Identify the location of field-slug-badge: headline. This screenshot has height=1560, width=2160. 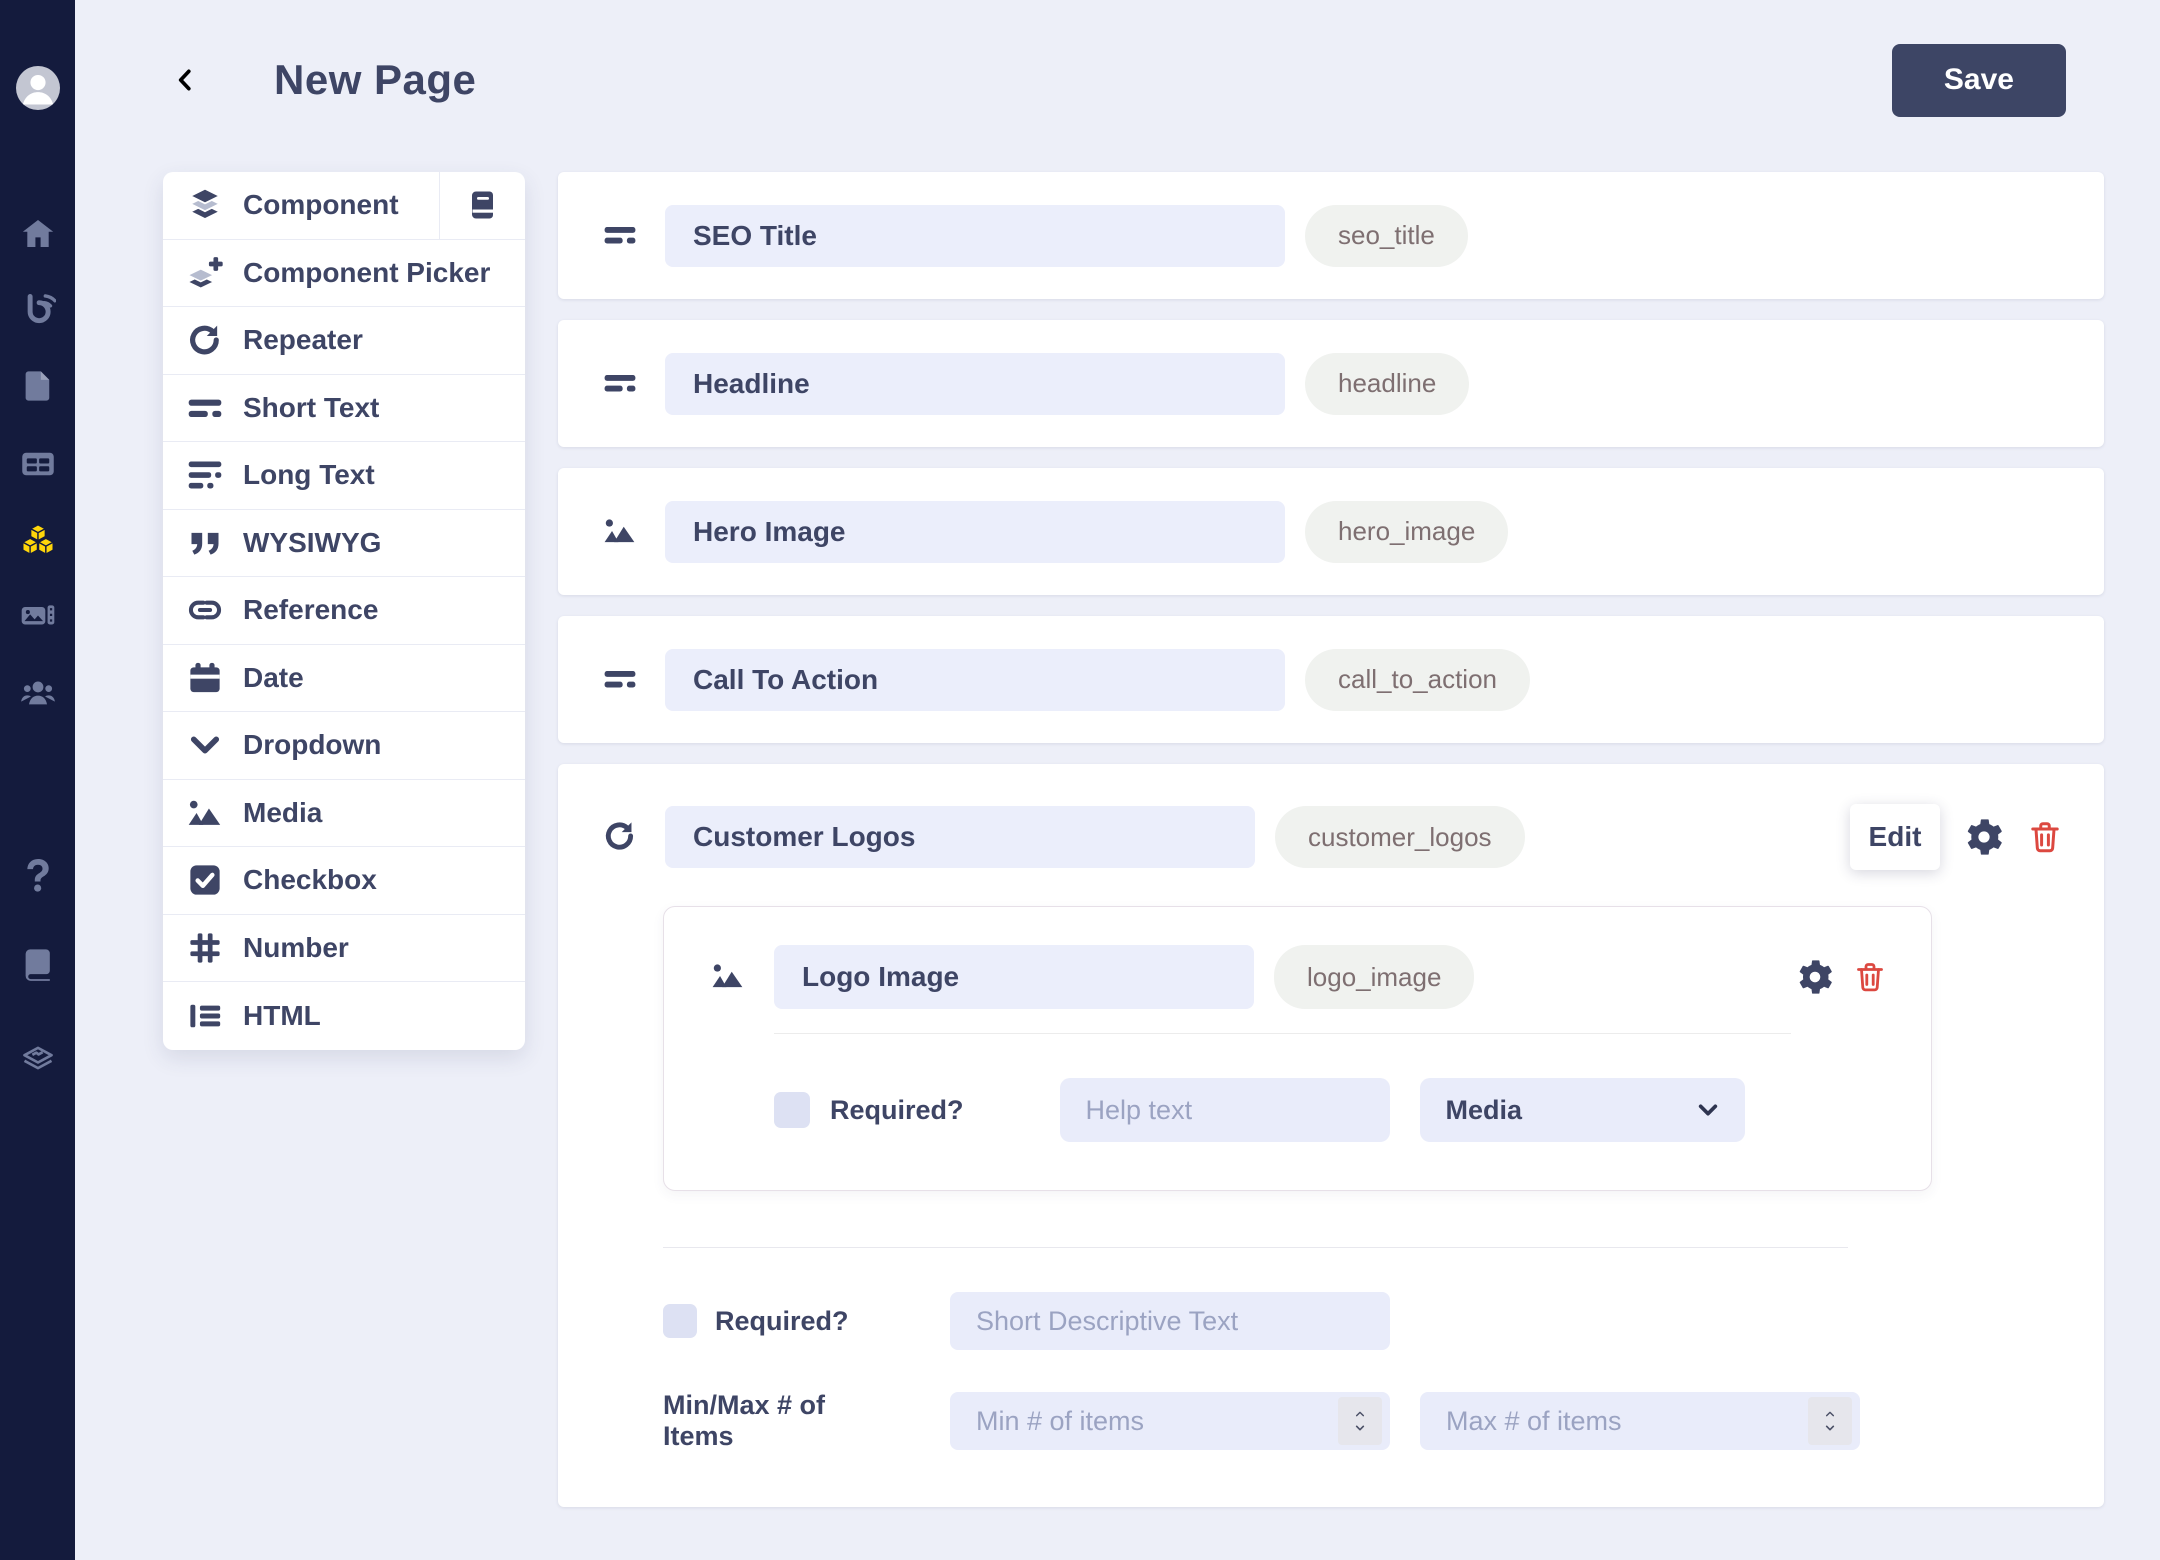
(1387, 383).